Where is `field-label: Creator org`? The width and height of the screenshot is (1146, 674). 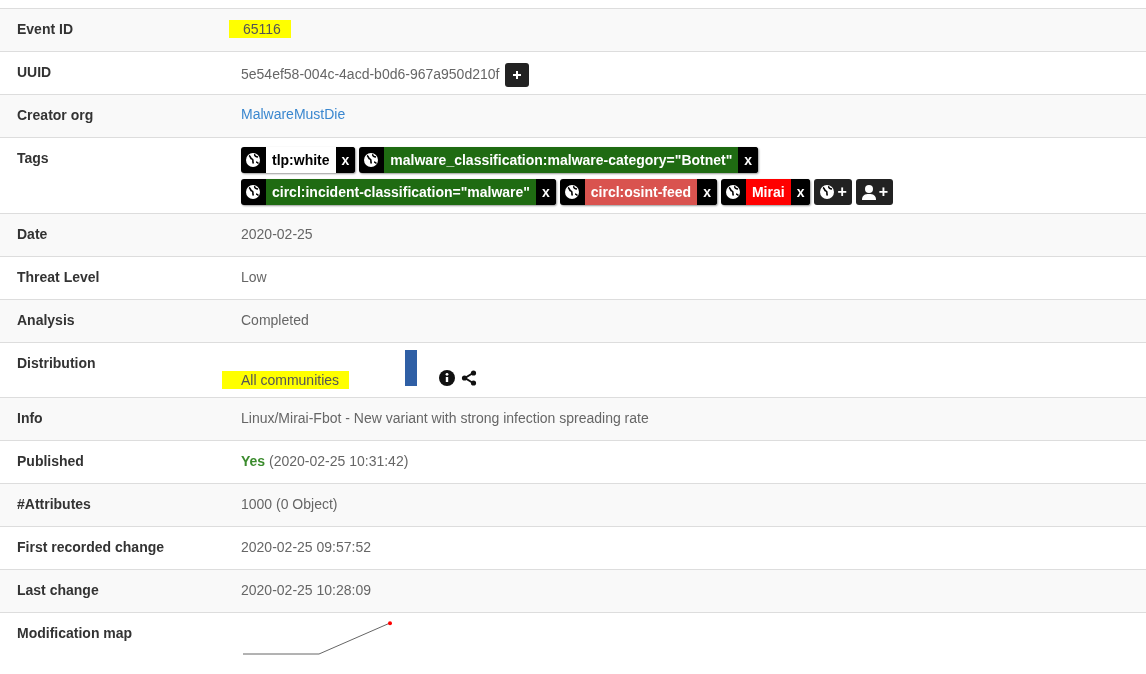
field-label: Creator org is located at coordinates (55, 115).